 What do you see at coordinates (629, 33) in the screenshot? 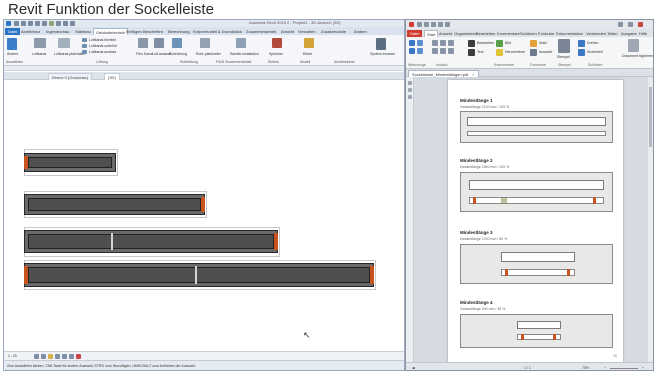
I see `pdf-tab-ausgabe: Ausgabe` at bounding box center [629, 33].